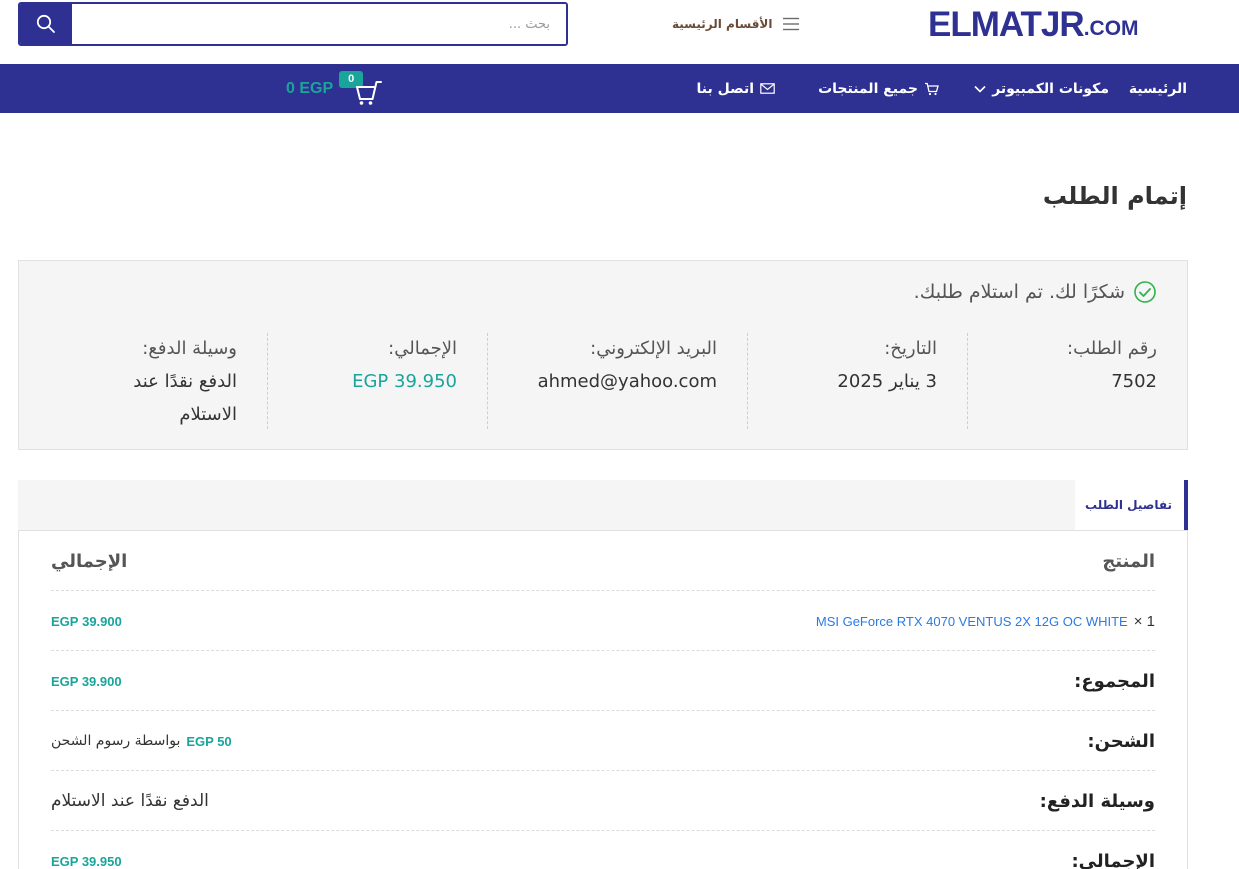 This screenshot has width=1239, height=869. I want to click on table-header-total-cell: الإجمالي, so click(89, 561).